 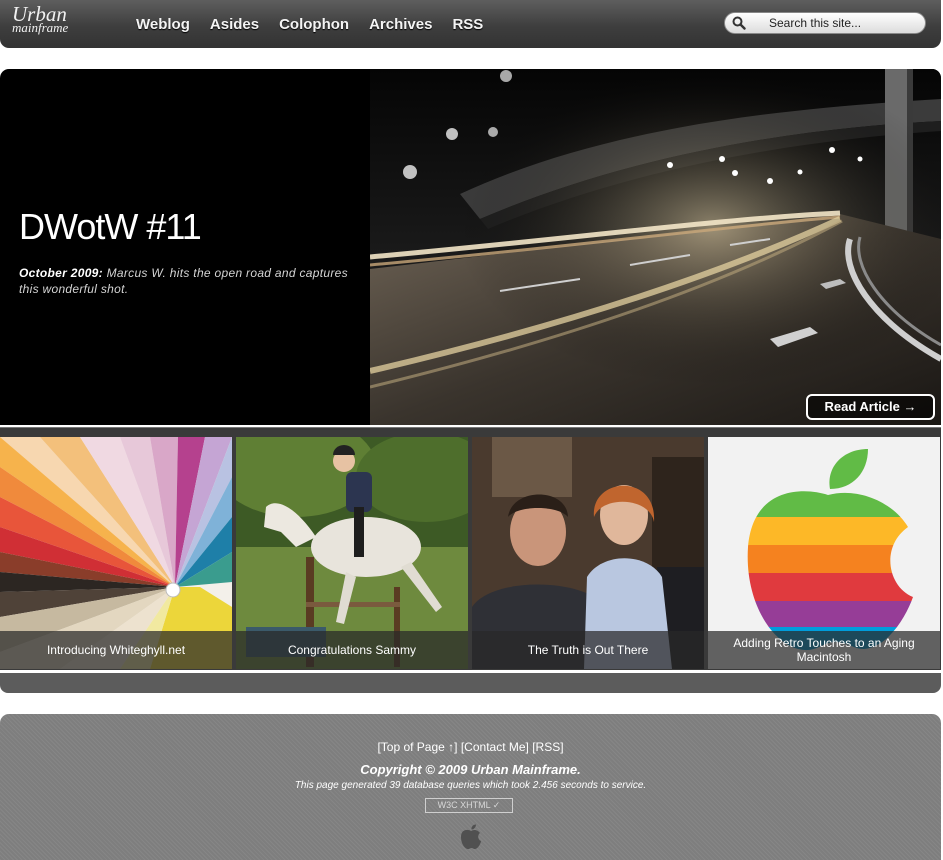 What do you see at coordinates (417, 747) in the screenshot?
I see `top-of-page-link: [Top of Page ↑]` at bounding box center [417, 747].